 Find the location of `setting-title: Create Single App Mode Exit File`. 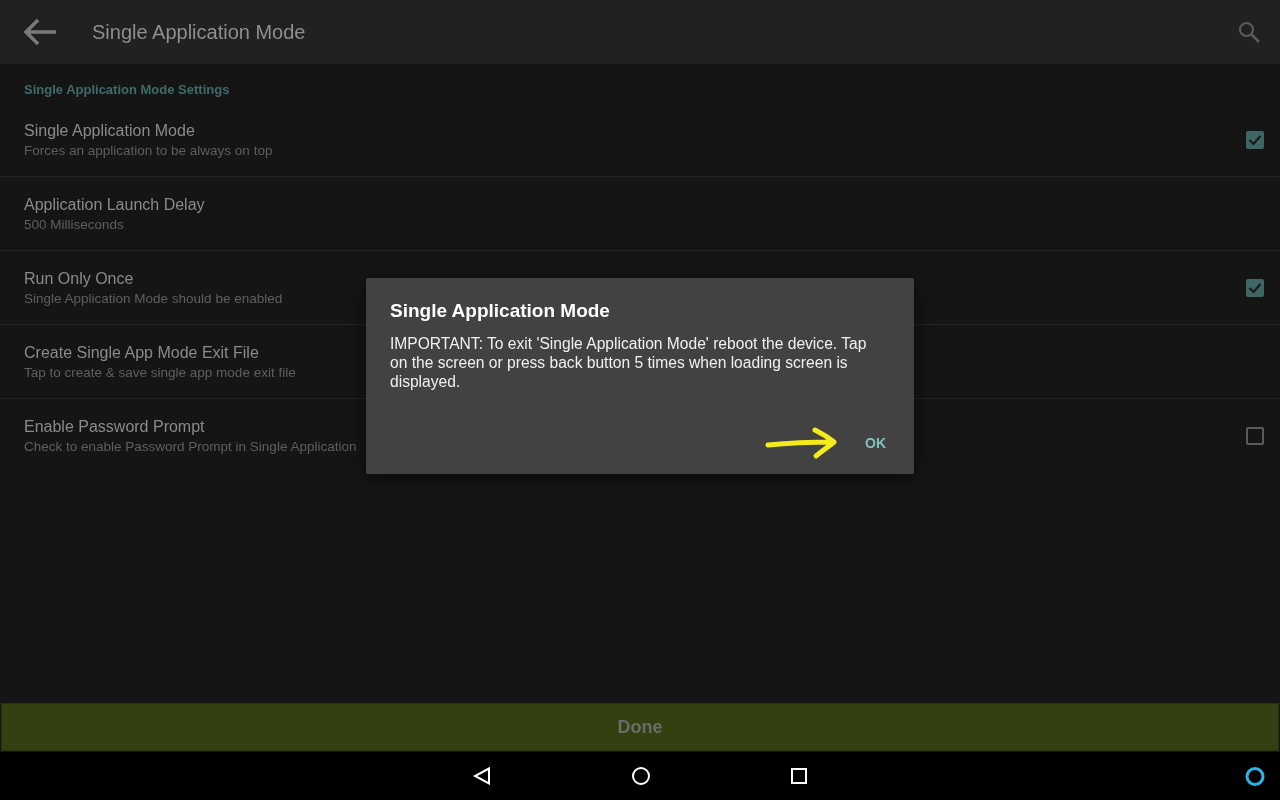

setting-title: Create Single App Mode Exit File is located at coordinates (141, 352).